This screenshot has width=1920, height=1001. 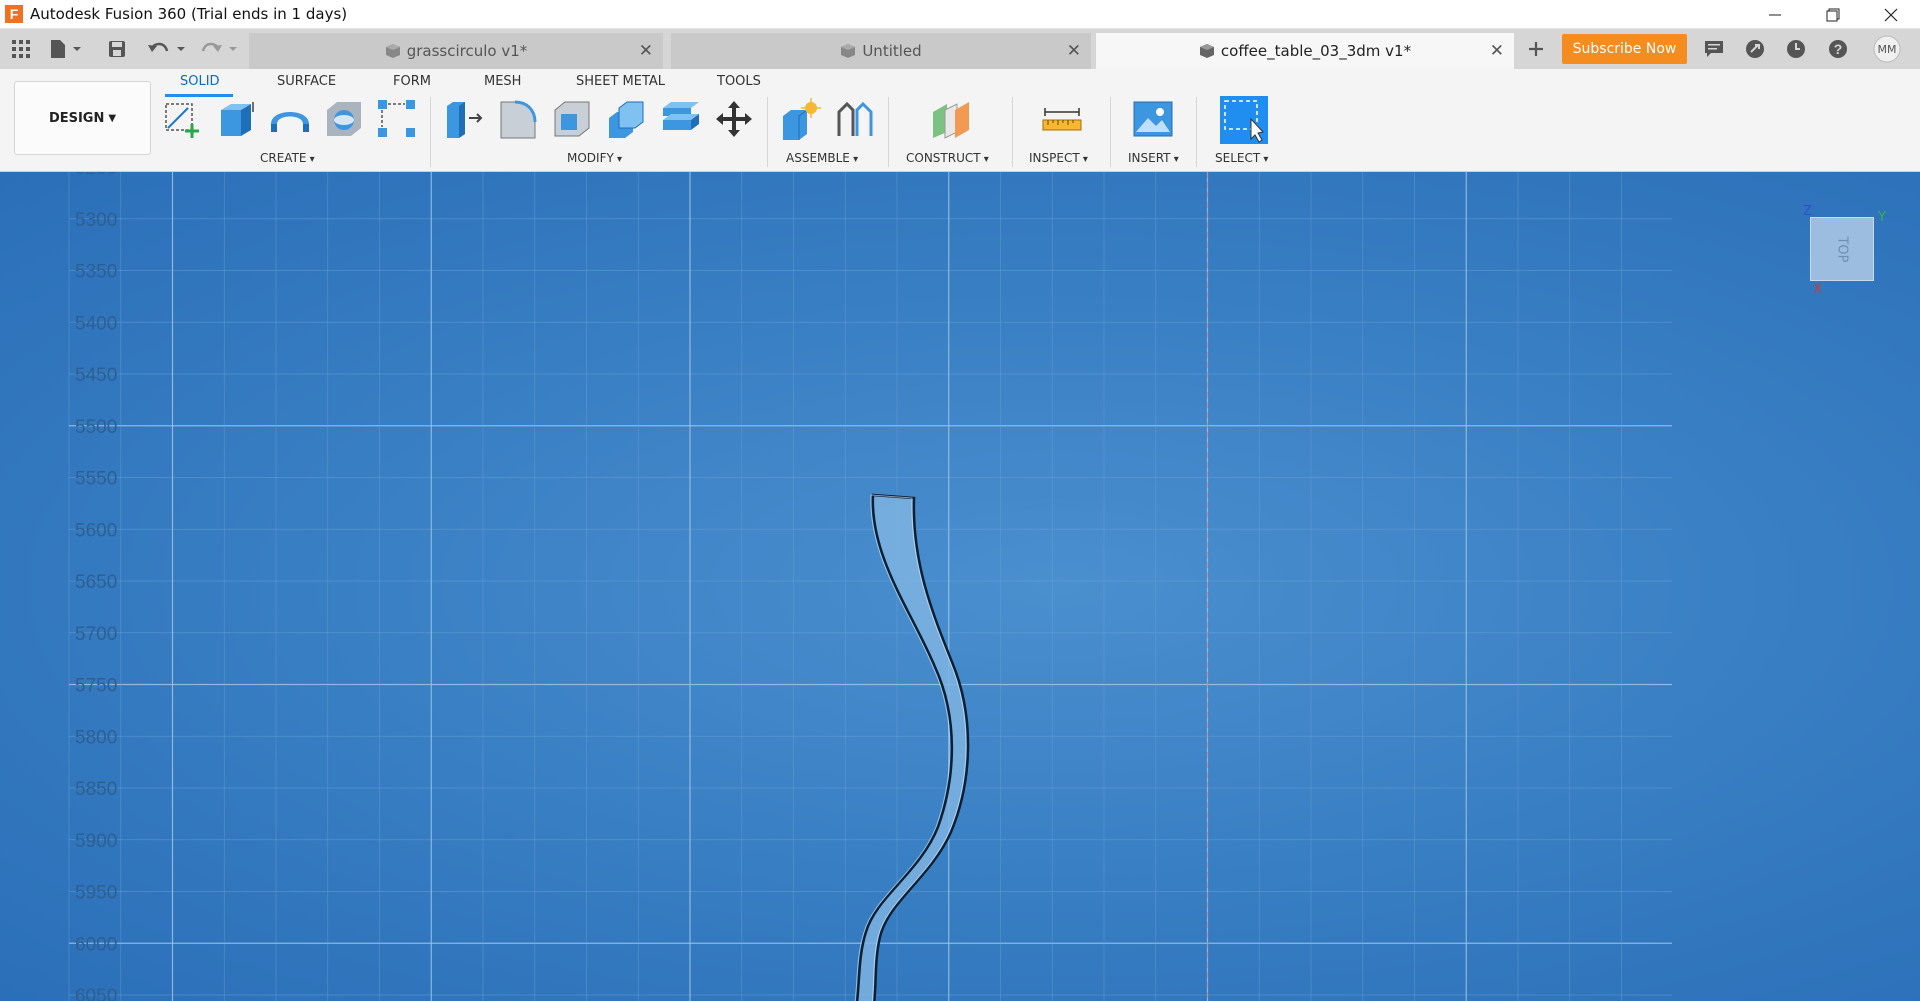 What do you see at coordinates (1624, 49) in the screenshot?
I see `subscribe-button: Subscribe Now` at bounding box center [1624, 49].